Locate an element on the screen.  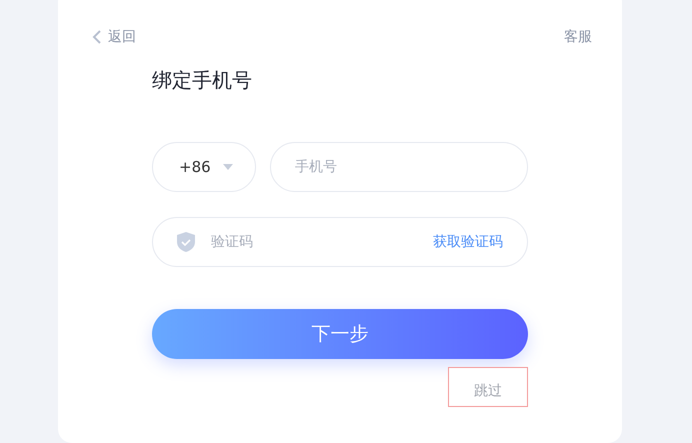
code-field: 验证码 获取验证码 is located at coordinates (340, 242).